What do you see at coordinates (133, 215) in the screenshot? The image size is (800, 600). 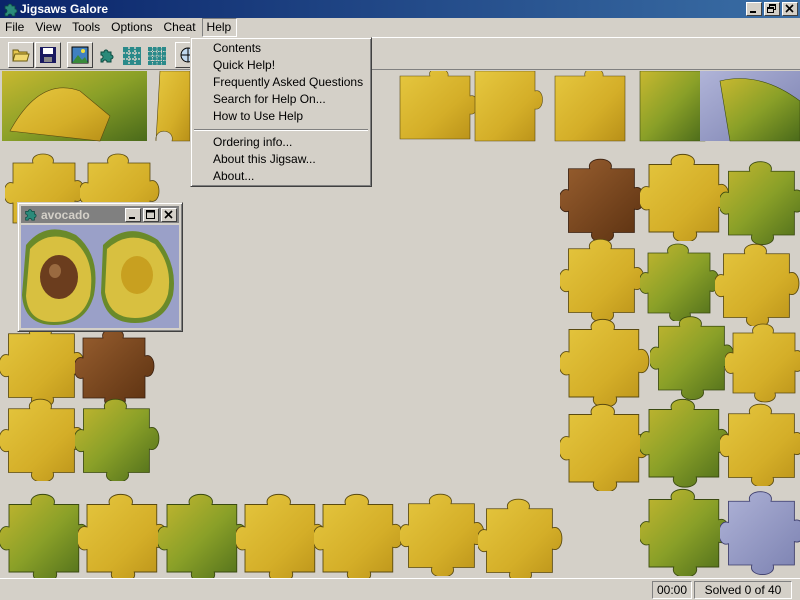 I see `preview-minimize-button` at bounding box center [133, 215].